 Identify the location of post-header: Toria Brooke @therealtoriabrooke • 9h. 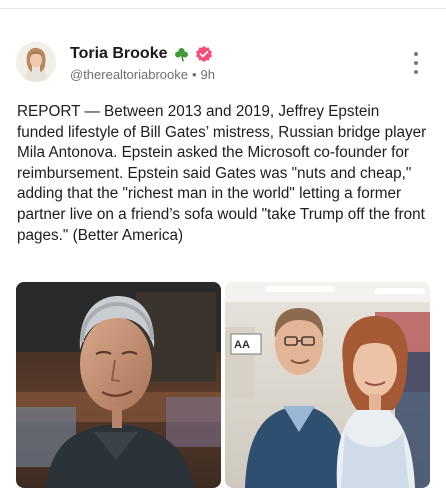
(142, 63).